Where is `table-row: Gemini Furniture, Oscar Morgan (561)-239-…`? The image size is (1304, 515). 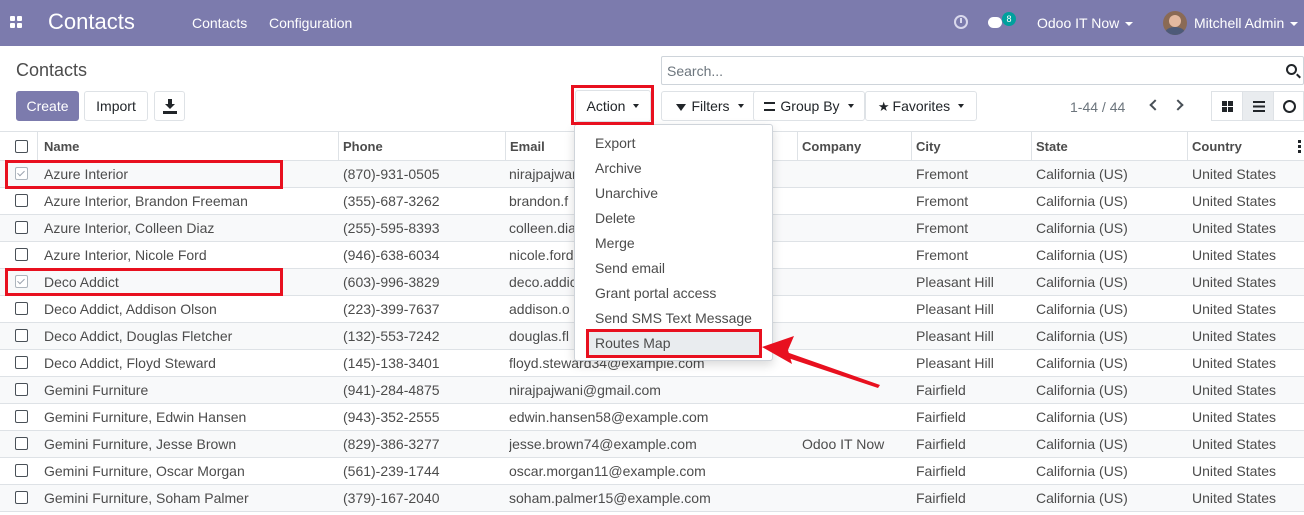
table-row: Gemini Furniture, Oscar Morgan (561)-239-… is located at coordinates (652, 471).